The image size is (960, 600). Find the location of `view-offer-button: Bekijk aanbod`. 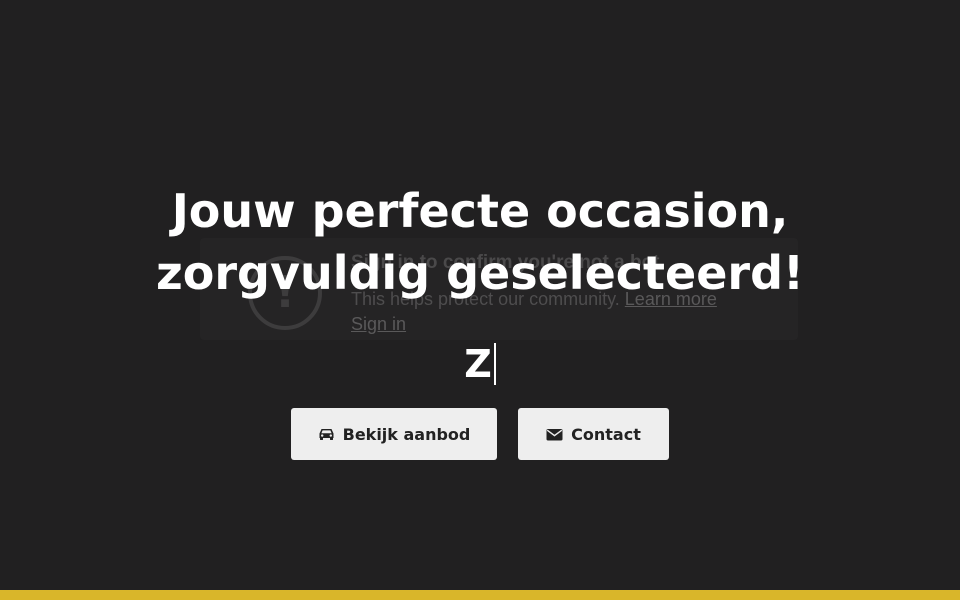

view-offer-button: Bekijk aanbod is located at coordinates (394, 434).